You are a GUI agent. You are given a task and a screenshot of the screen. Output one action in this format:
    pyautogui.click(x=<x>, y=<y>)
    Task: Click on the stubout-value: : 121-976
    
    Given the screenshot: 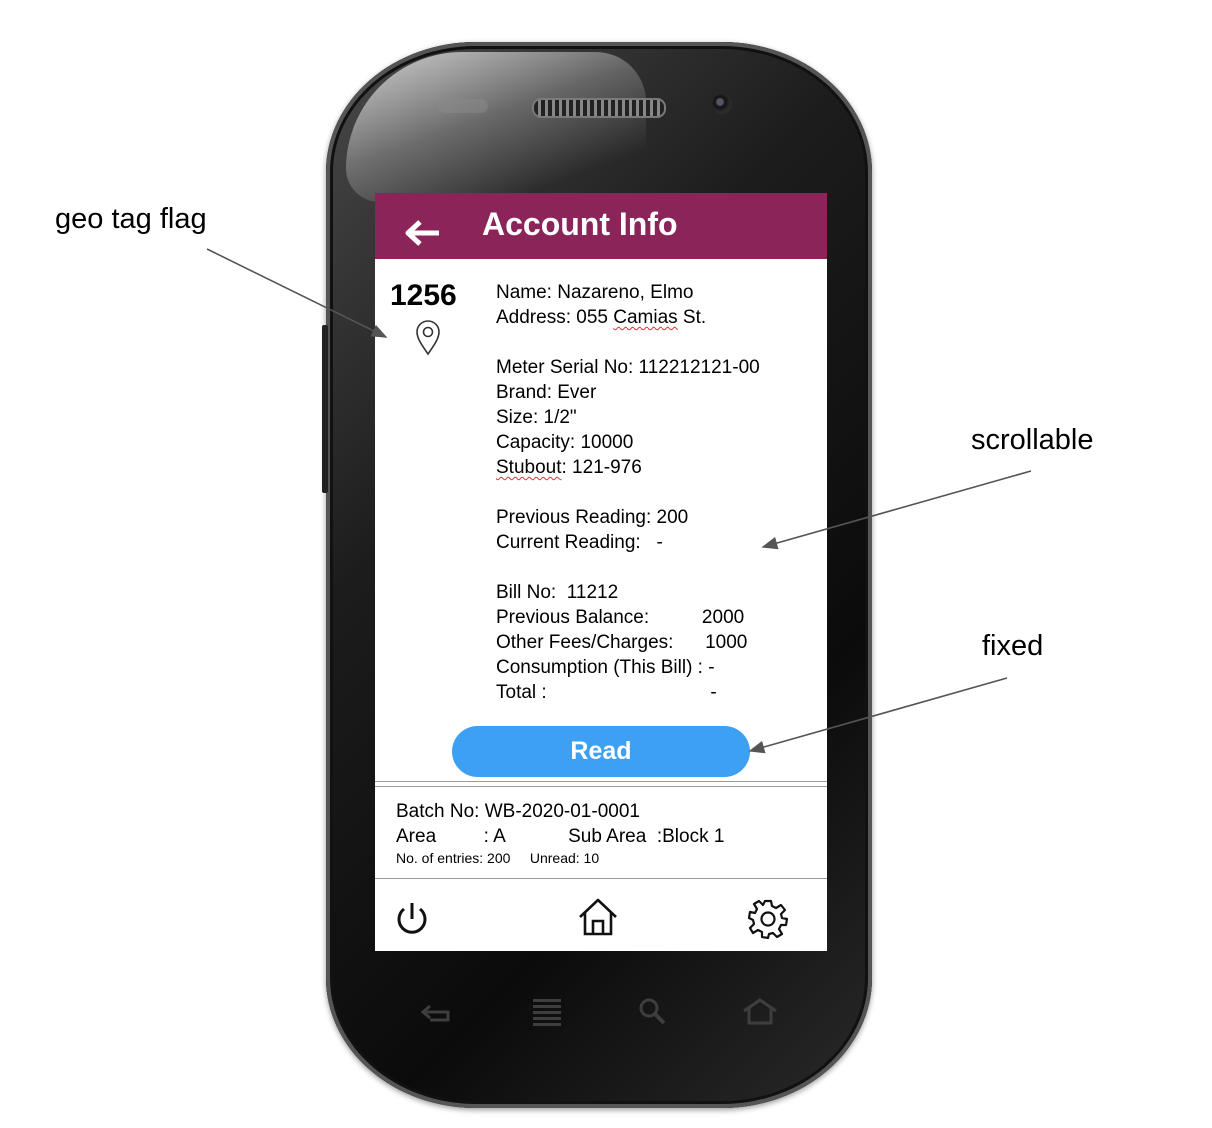 What is the action you would take?
    pyautogui.click(x=601, y=467)
    